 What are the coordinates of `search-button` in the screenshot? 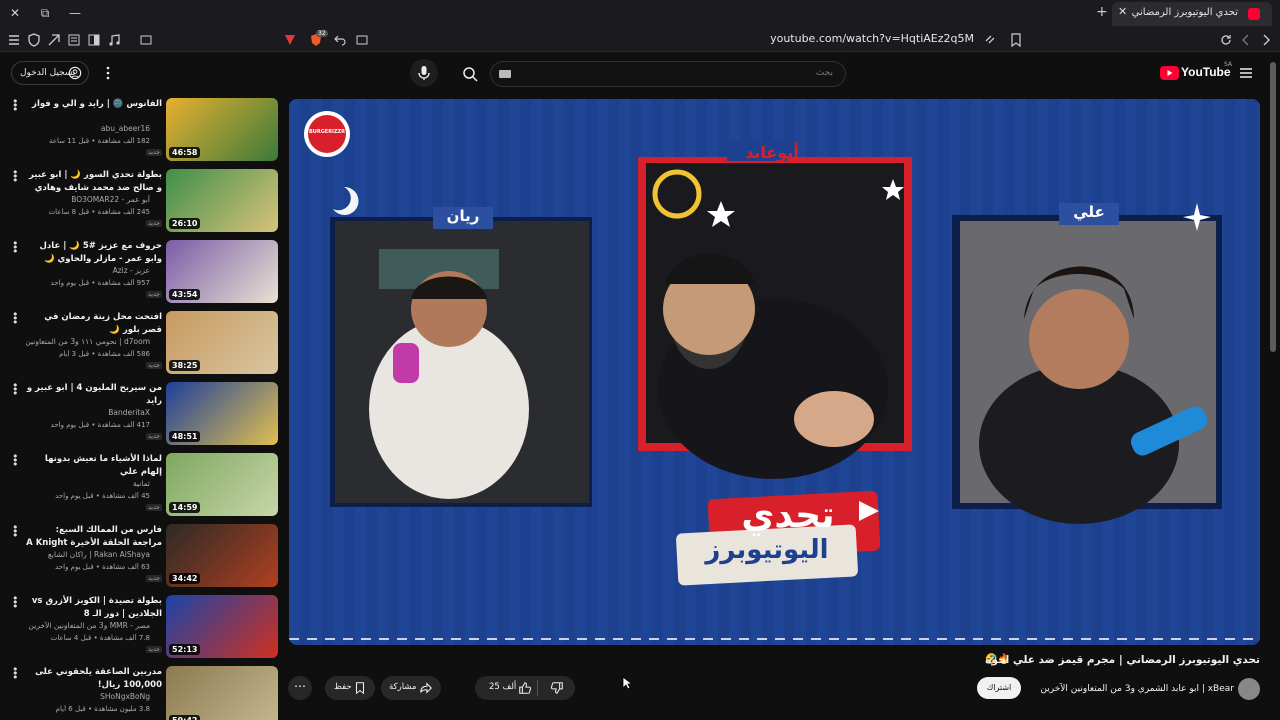 It's located at (470, 74).